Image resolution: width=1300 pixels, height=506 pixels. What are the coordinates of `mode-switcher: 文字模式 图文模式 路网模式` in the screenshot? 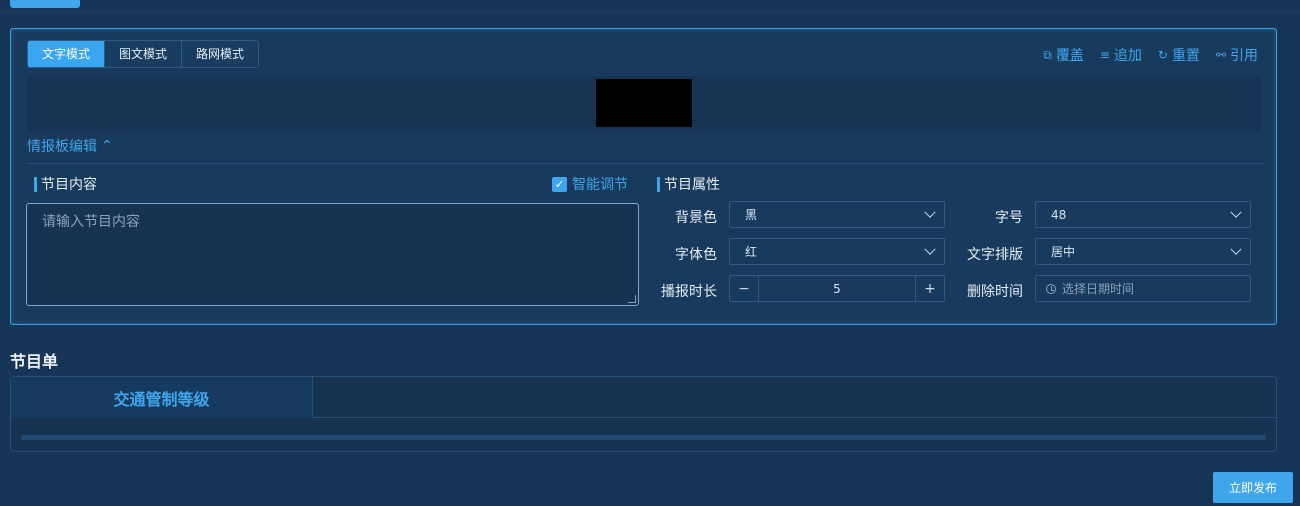 It's located at (143, 54).